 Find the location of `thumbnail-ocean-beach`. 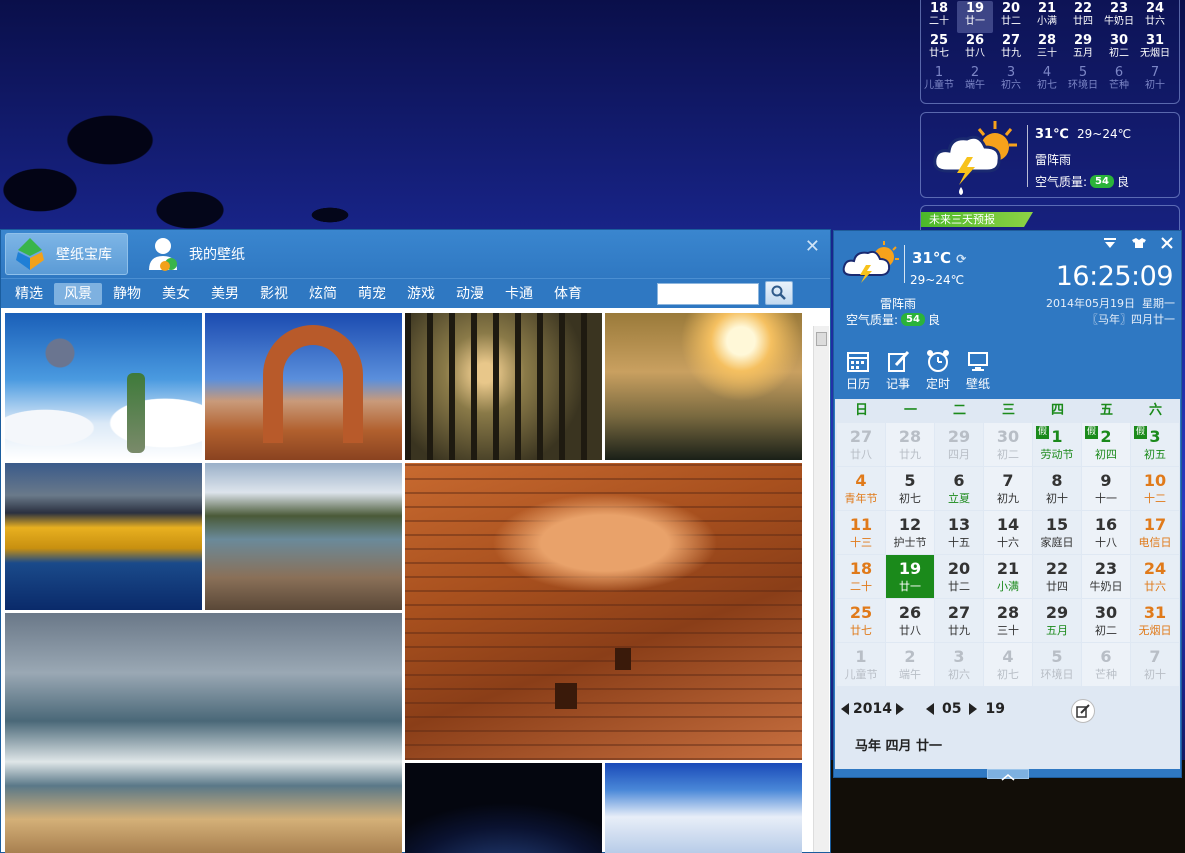

thumbnail-ocean-beach is located at coordinates (203, 733).